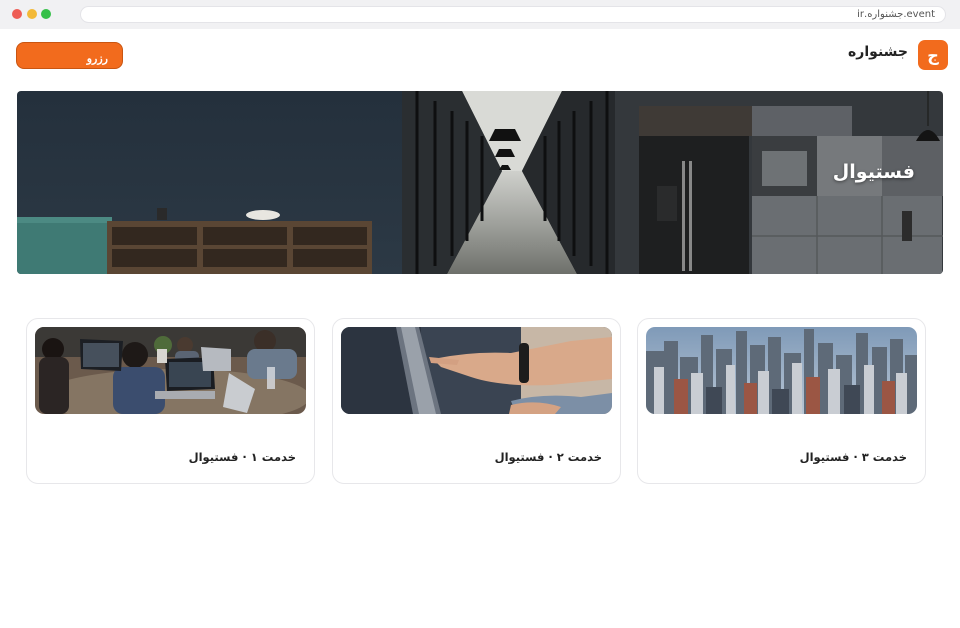 This screenshot has width=960, height=628. What do you see at coordinates (69, 55) in the screenshot?
I see `reserve-button: رزرو` at bounding box center [69, 55].